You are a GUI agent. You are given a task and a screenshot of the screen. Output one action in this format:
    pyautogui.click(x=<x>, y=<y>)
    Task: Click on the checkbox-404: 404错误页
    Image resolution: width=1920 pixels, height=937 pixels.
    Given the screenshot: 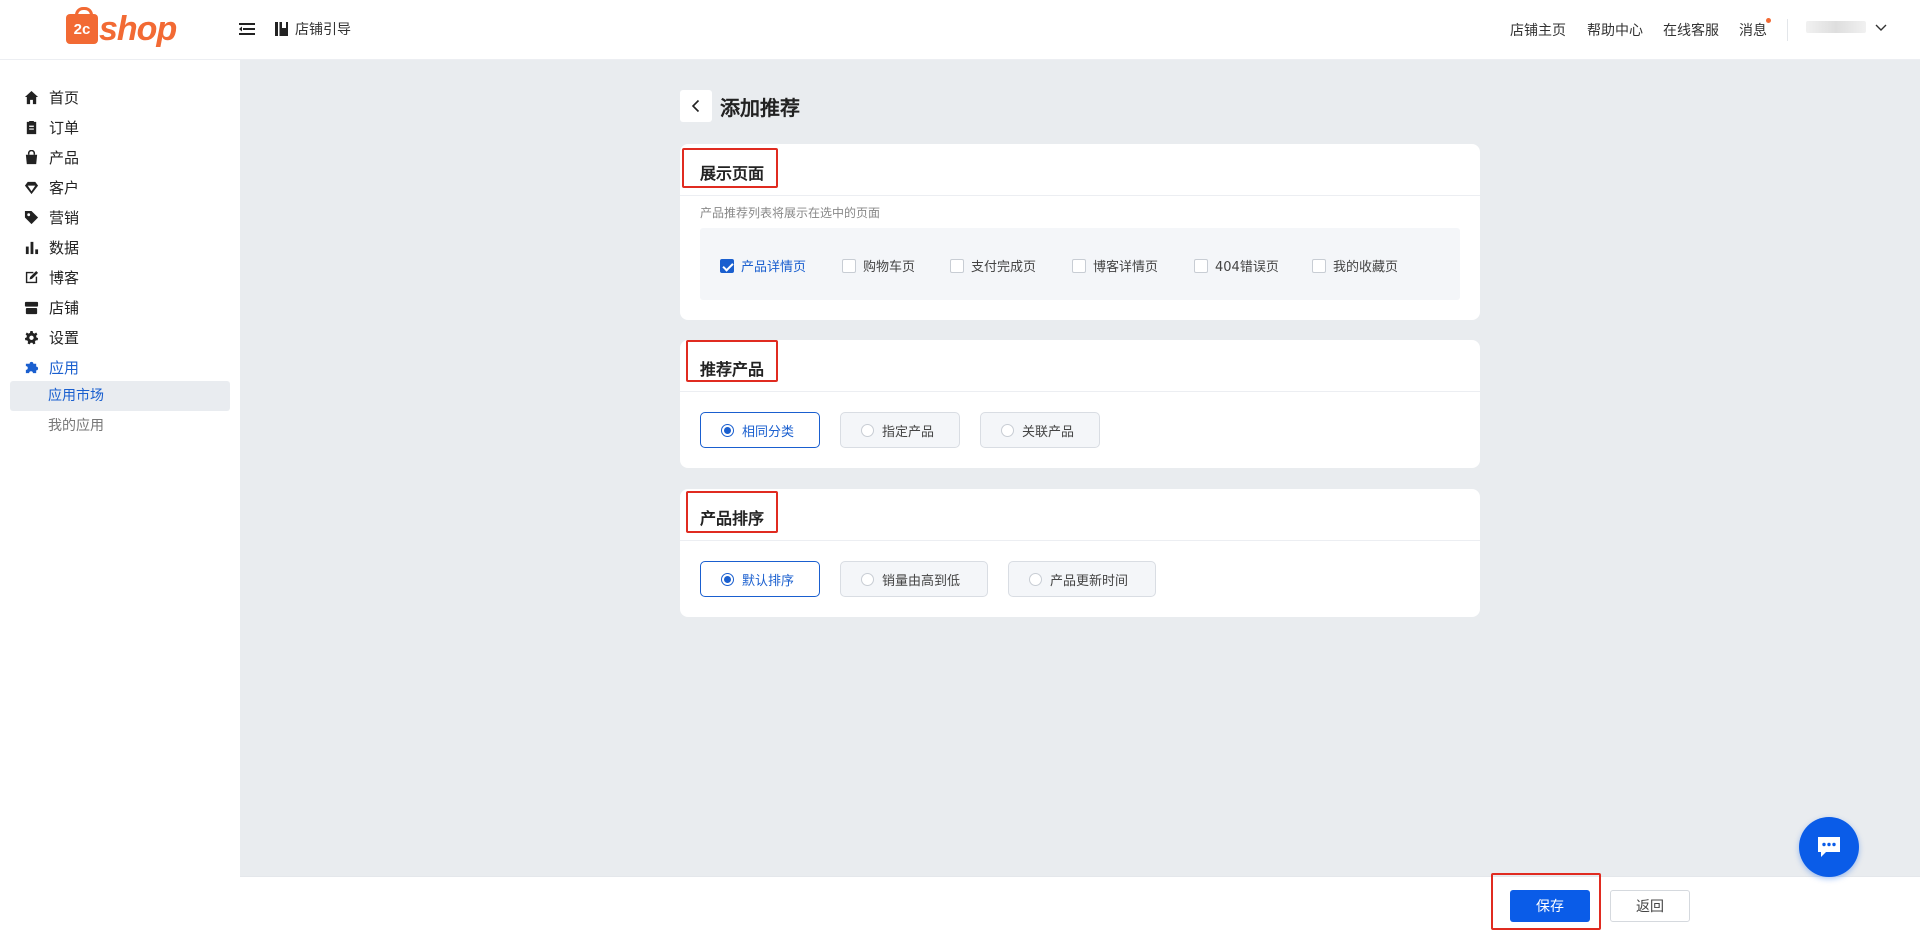 What is the action you would take?
    pyautogui.click(x=1236, y=265)
    